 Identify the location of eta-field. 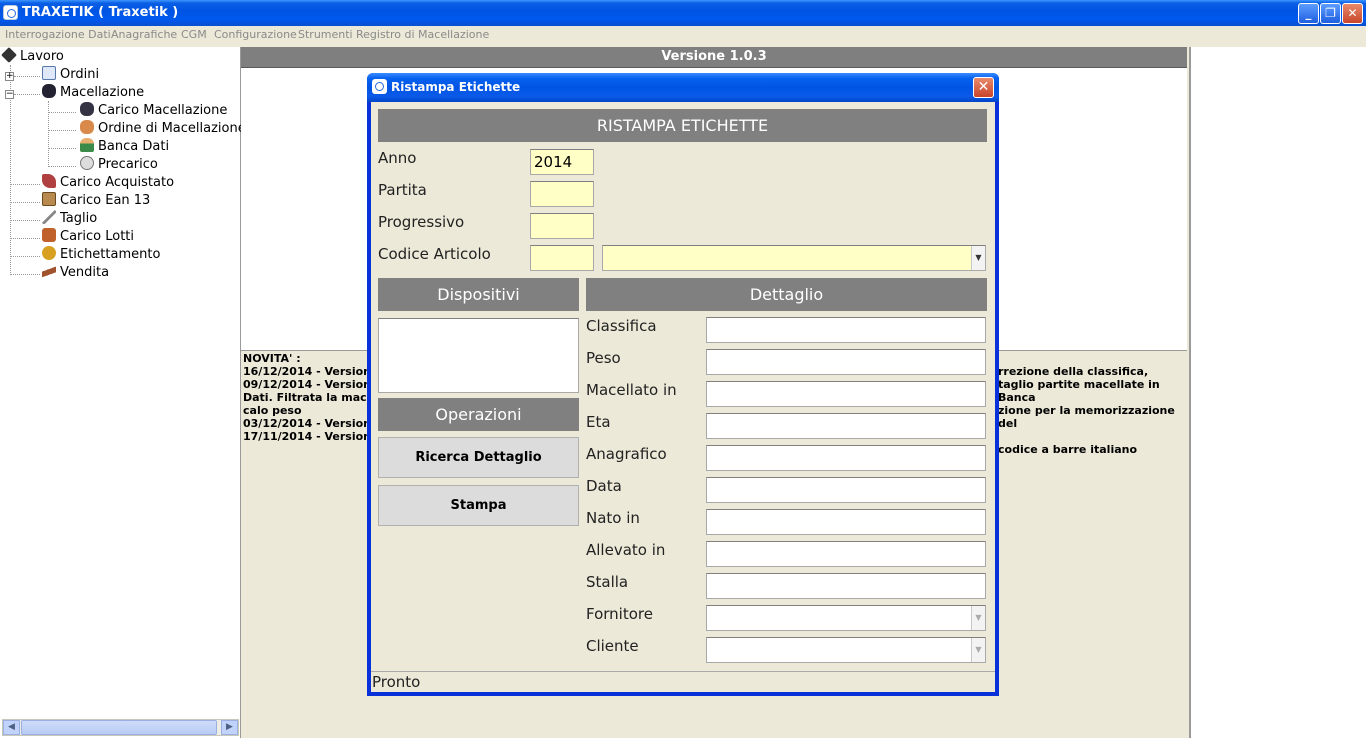
(846, 426).